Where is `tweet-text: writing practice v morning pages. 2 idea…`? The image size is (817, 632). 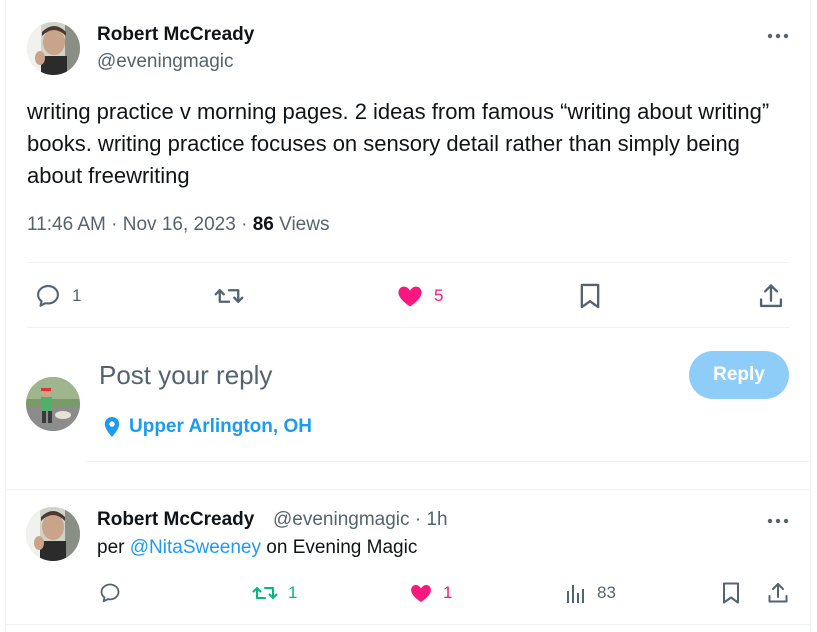
tweet-text: writing practice v morning pages. 2 idea… is located at coordinates (398, 143).